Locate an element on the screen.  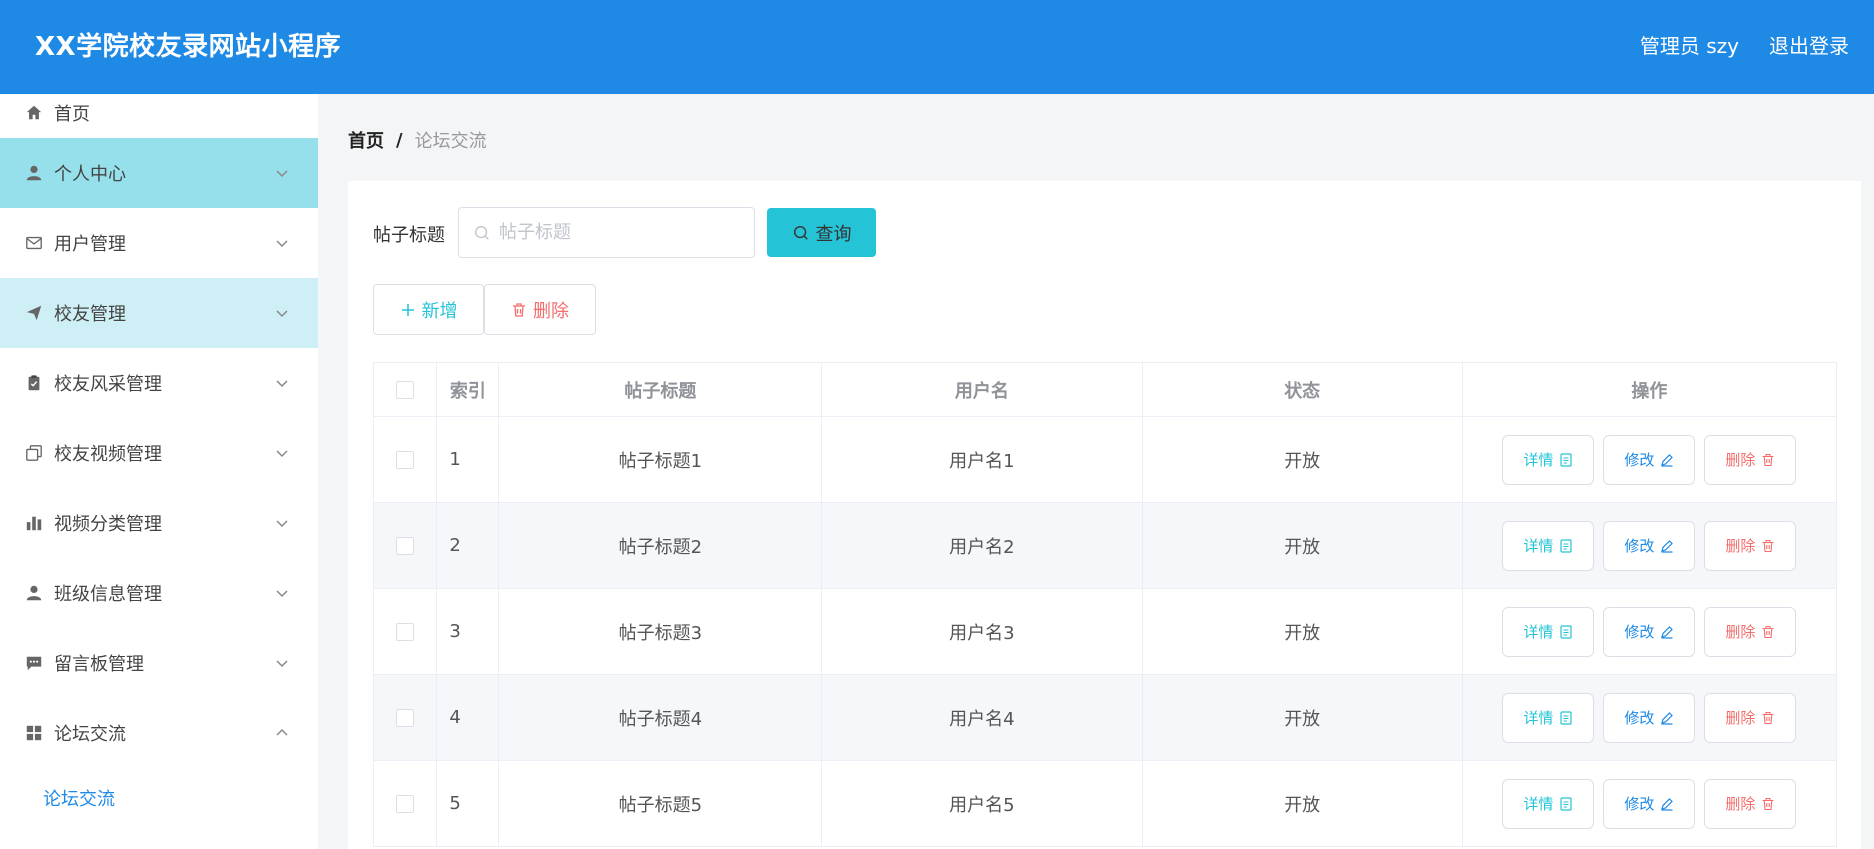
sidebar-subitem-forum: 论坛交流 is located at coordinates (159, 798).